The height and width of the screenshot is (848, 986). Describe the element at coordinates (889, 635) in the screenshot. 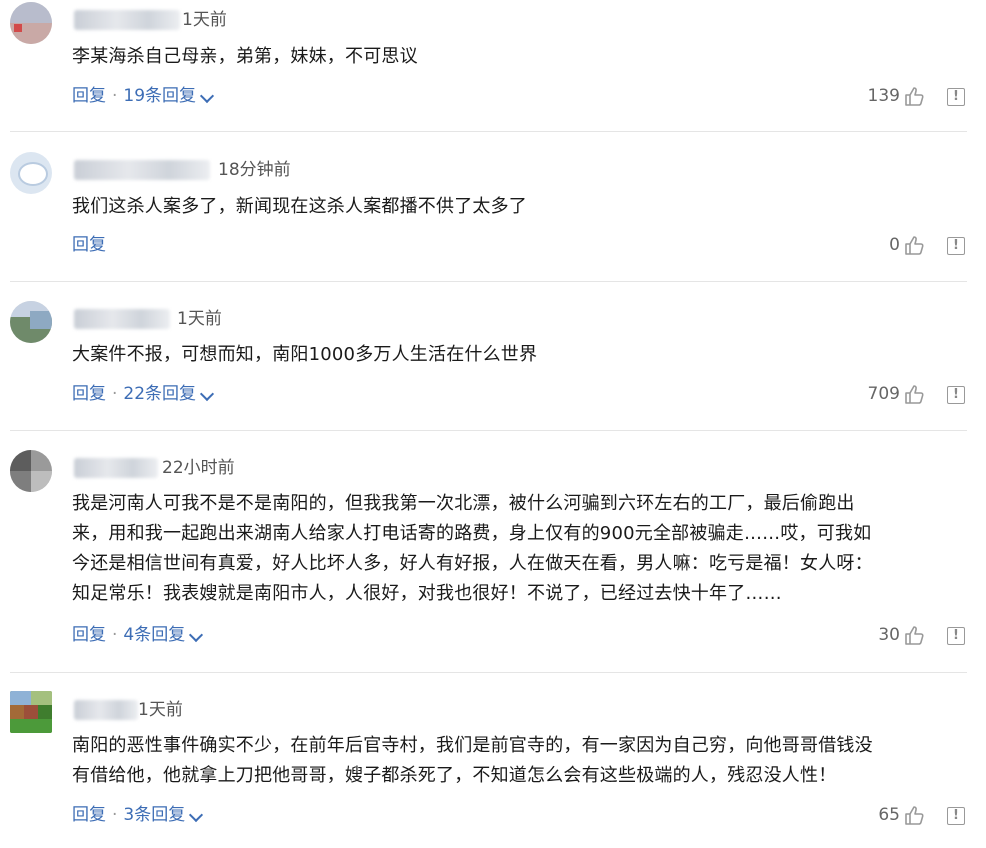

I see `like-count: 30` at that location.